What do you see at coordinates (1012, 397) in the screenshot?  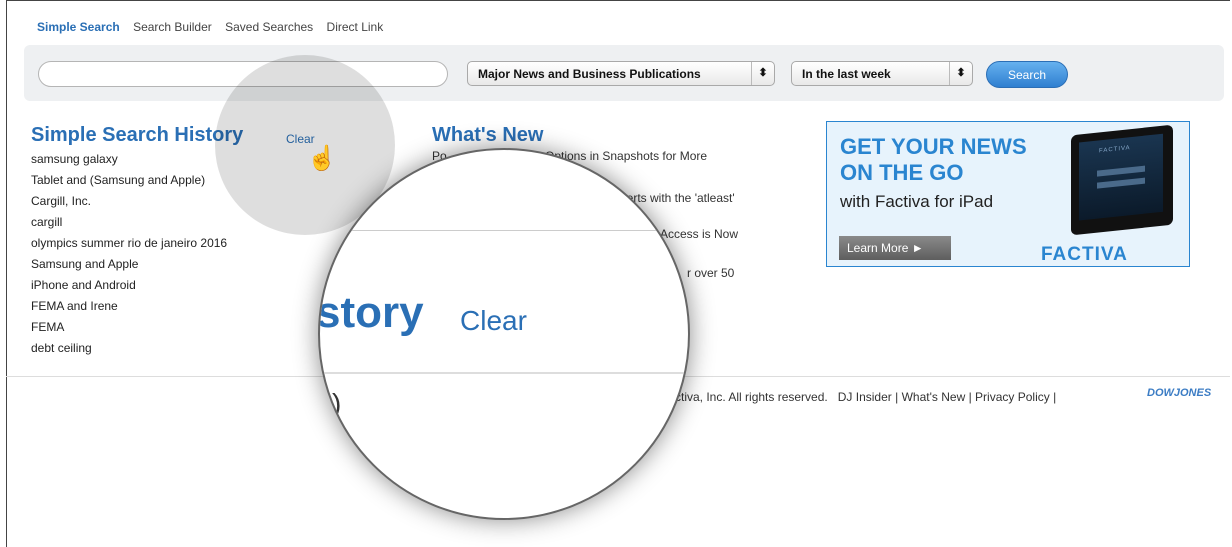 I see `footer-link-privacy-policy: Privacy Policy` at bounding box center [1012, 397].